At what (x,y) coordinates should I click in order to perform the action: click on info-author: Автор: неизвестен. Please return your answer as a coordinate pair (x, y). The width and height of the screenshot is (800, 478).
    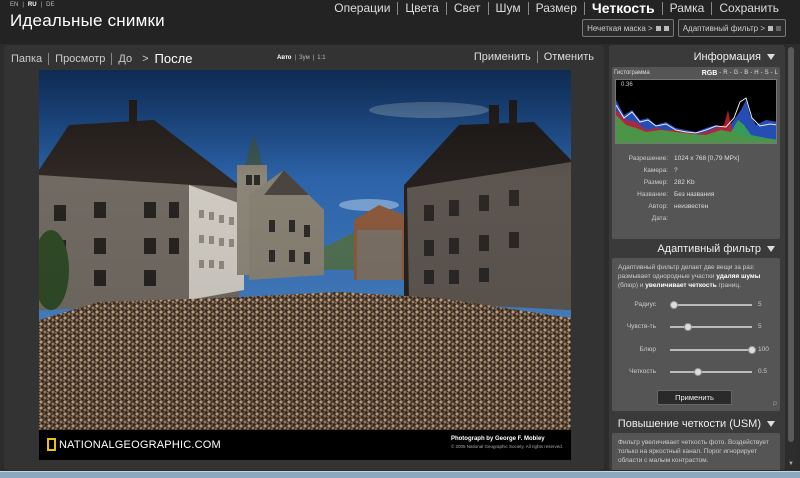
    Looking at the image, I should click on (678, 206).